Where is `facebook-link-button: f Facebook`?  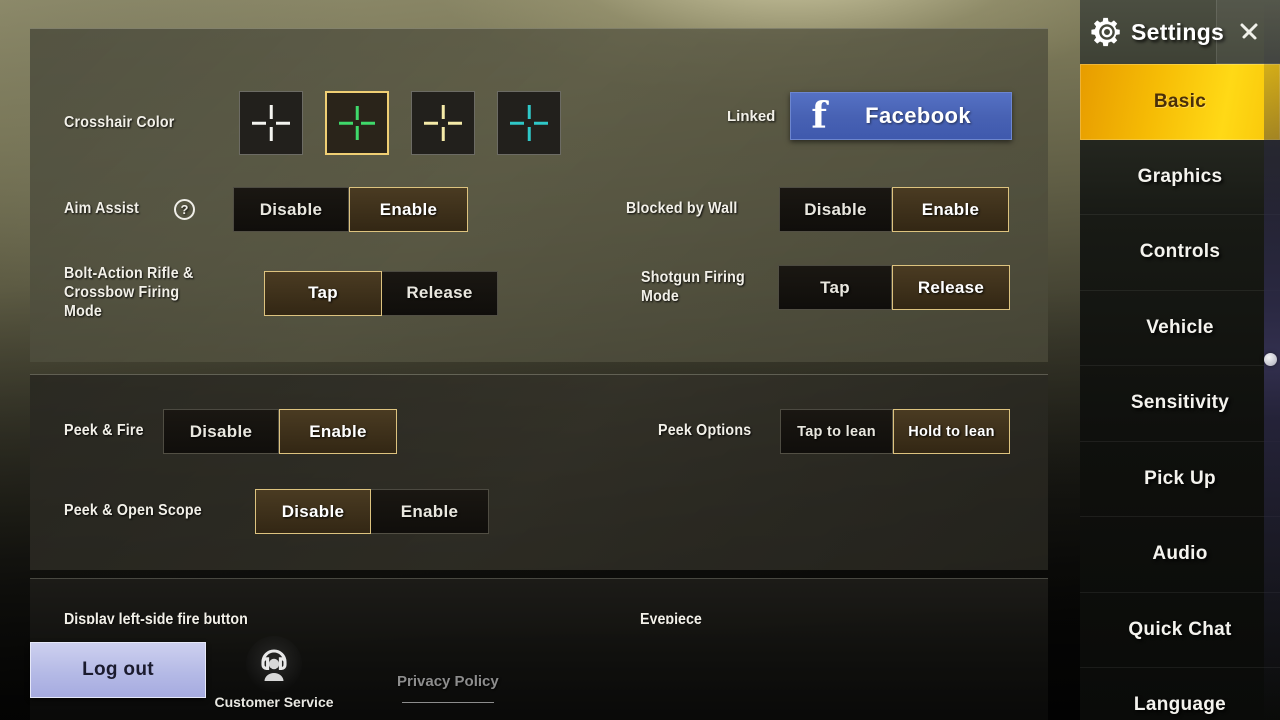
facebook-link-button: f Facebook is located at coordinates (901, 116).